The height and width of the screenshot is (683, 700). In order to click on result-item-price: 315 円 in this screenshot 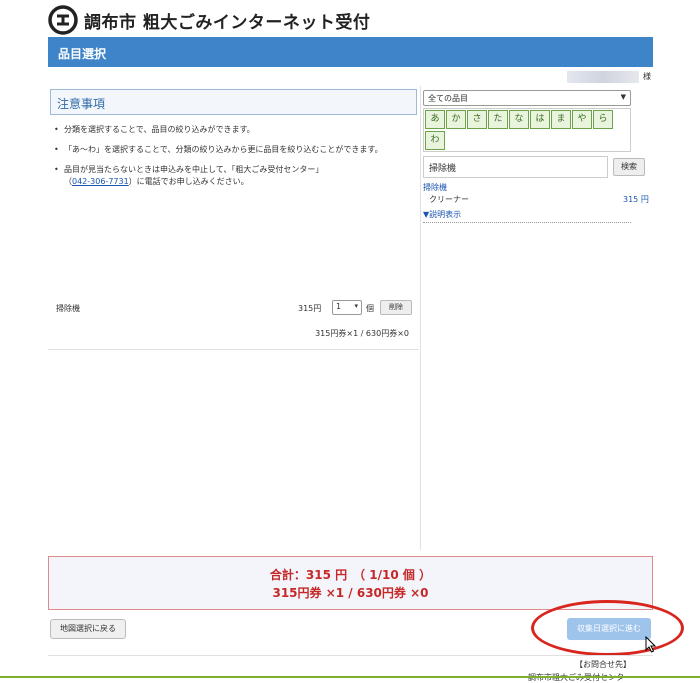, I will do `click(636, 199)`.